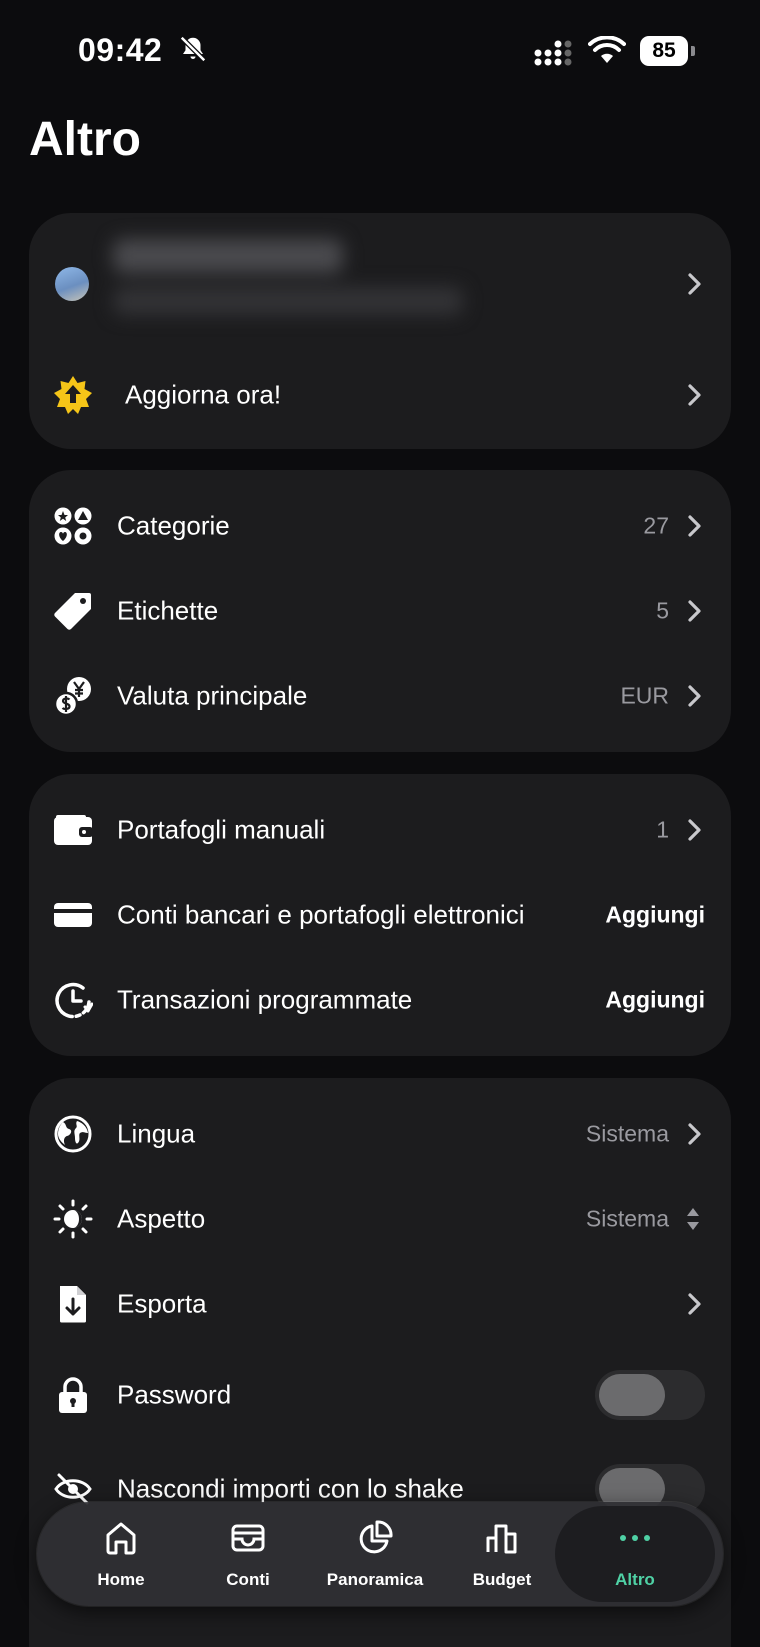 The height and width of the screenshot is (1647, 760). I want to click on export-file-icon, so click(73, 1304).